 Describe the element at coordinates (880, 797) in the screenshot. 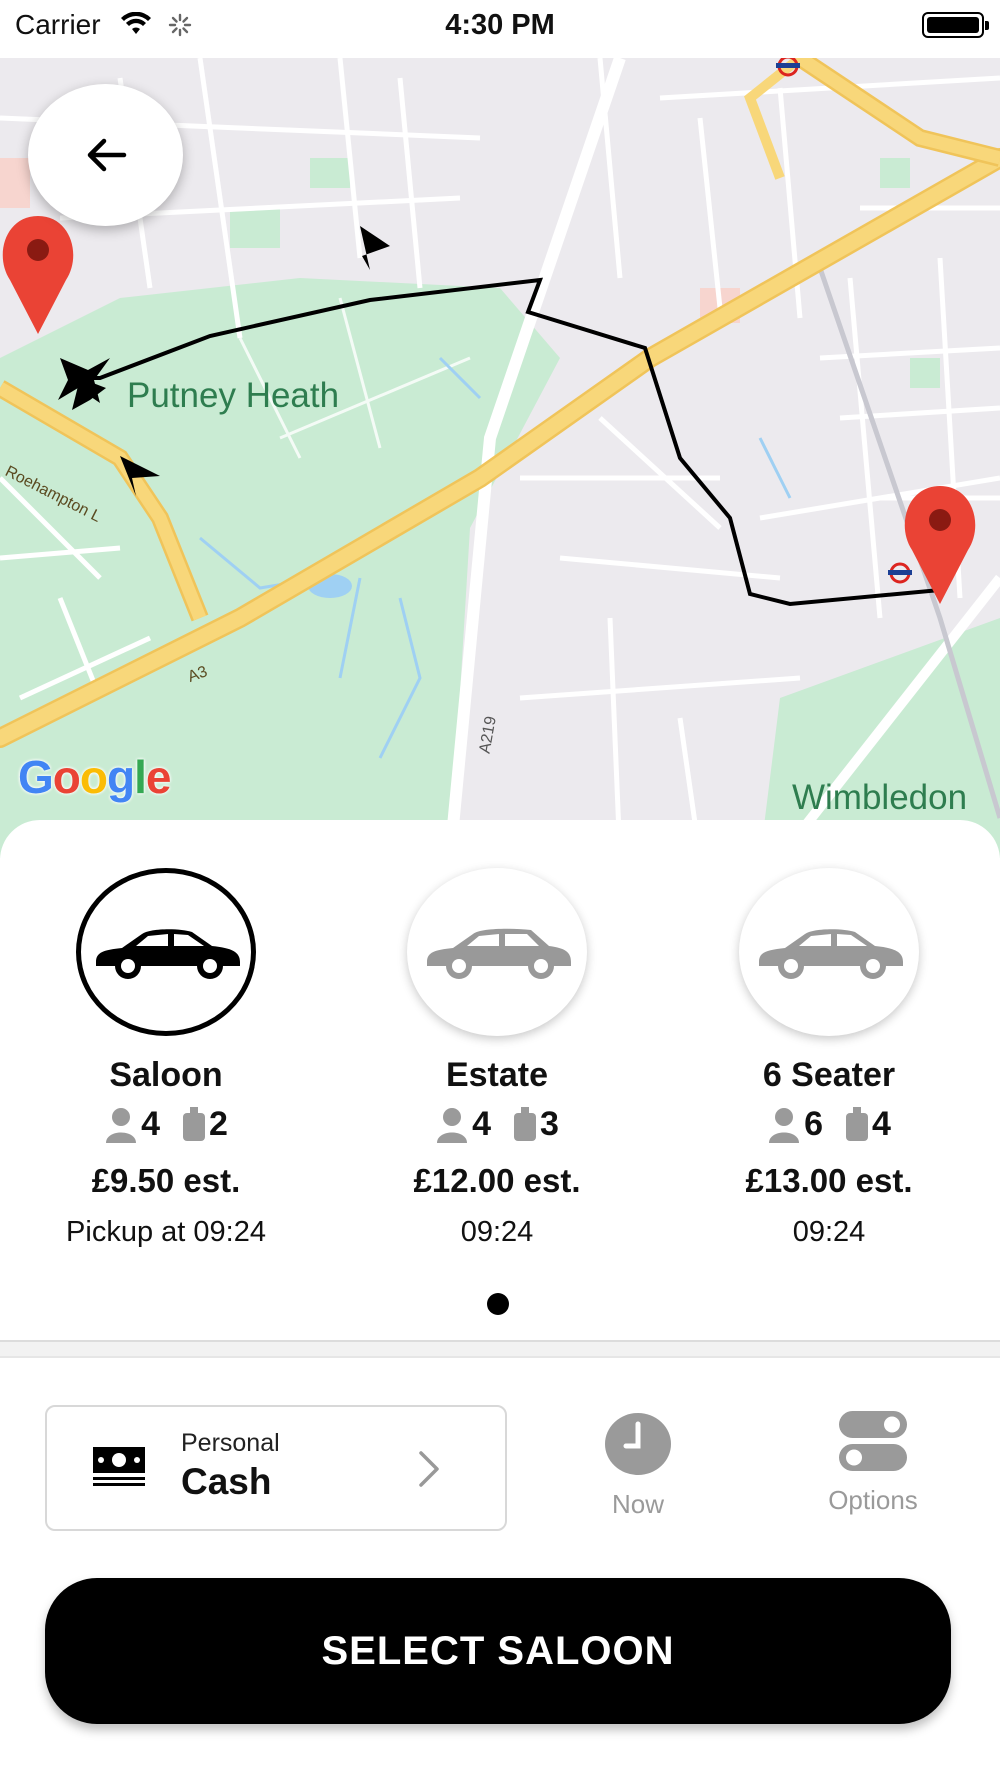

I see `map-label-wimbledon: Wimbledon` at that location.